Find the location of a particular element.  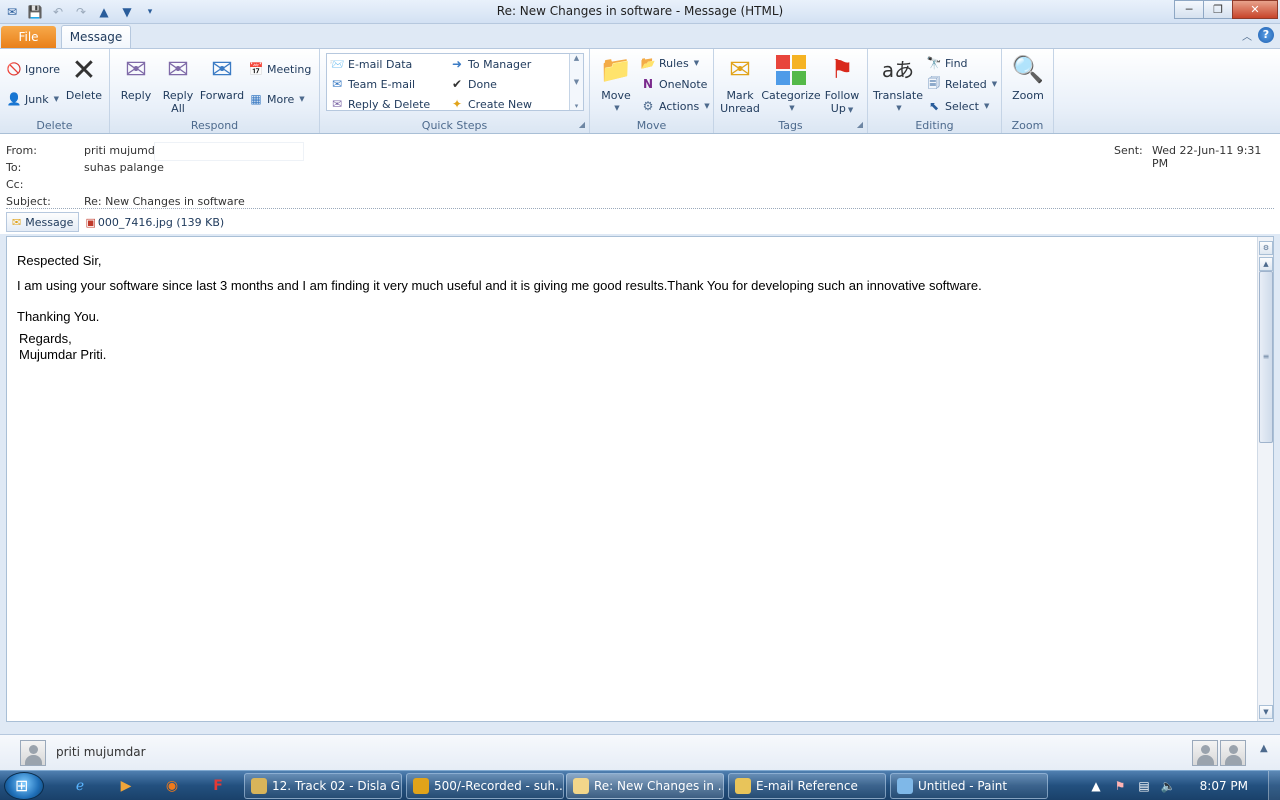

find-binoculars-icon: 🔭 is located at coordinates (934, 63).